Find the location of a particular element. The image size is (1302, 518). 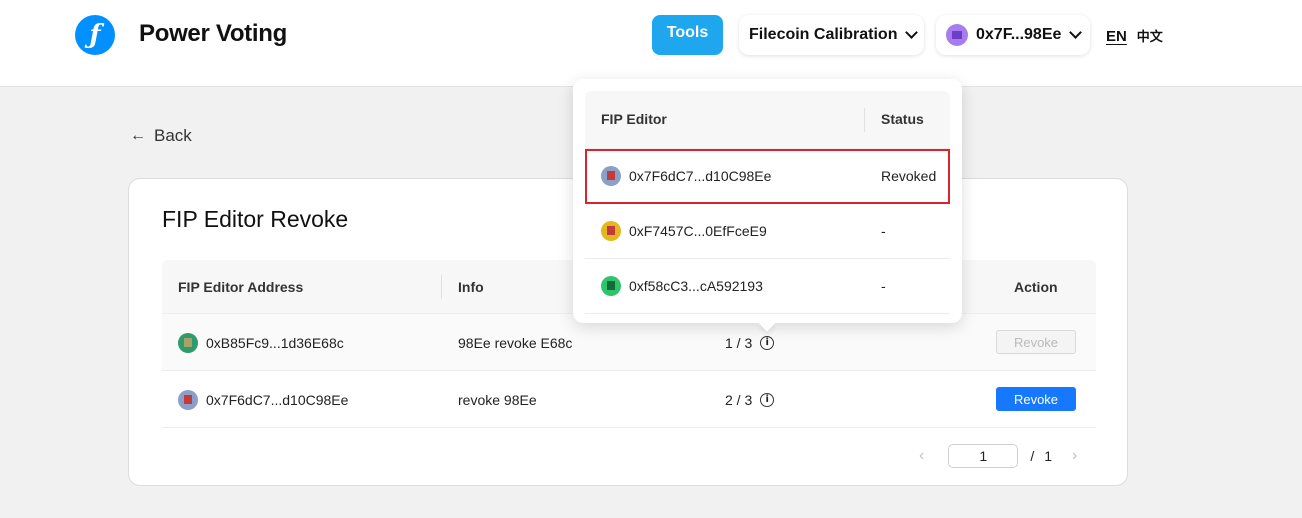

count-text: 2 / 3 is located at coordinates (739, 400).